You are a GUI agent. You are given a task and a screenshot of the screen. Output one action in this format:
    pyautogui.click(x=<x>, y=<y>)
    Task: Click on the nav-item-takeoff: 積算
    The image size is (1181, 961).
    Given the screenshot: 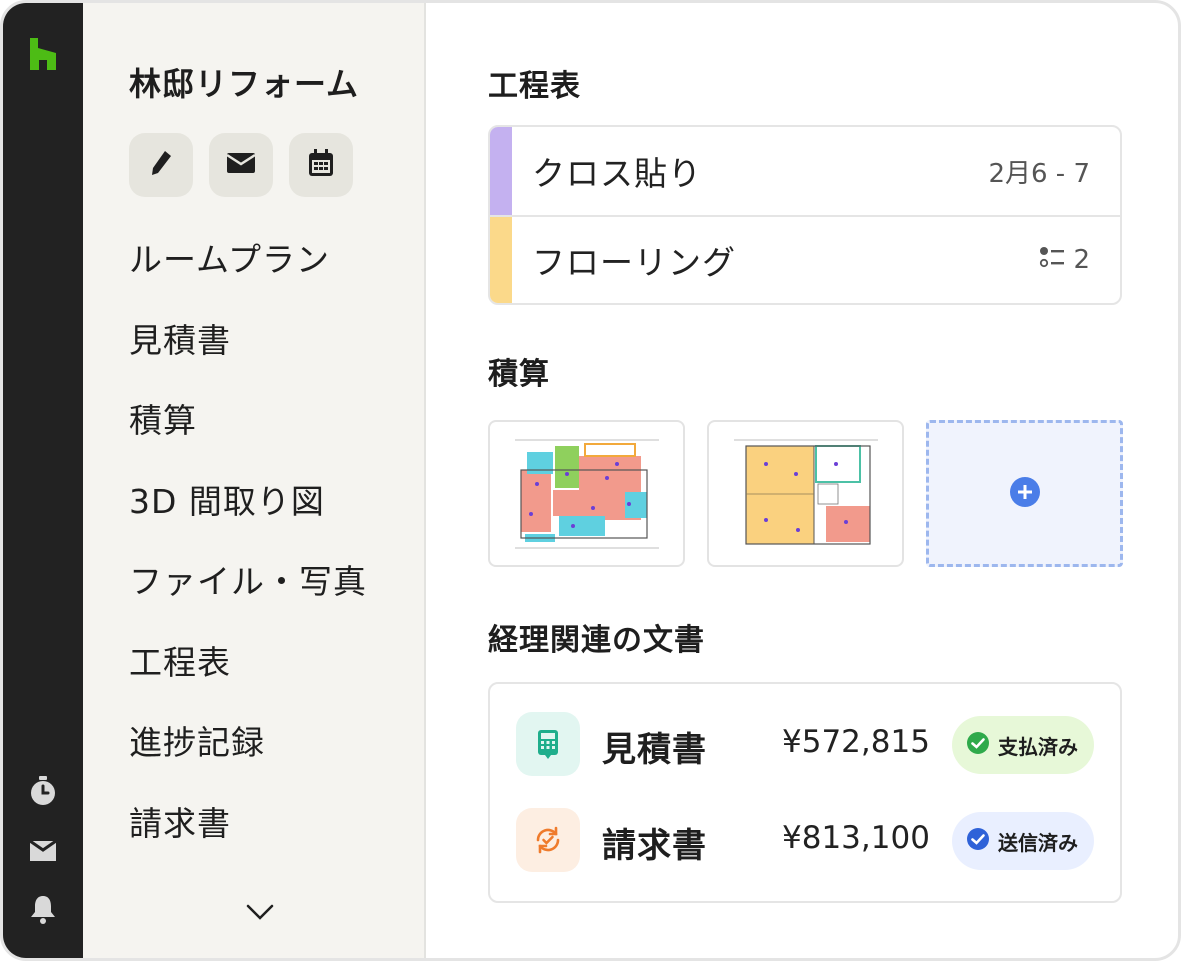 What is the action you would take?
    pyautogui.click(x=248, y=434)
    